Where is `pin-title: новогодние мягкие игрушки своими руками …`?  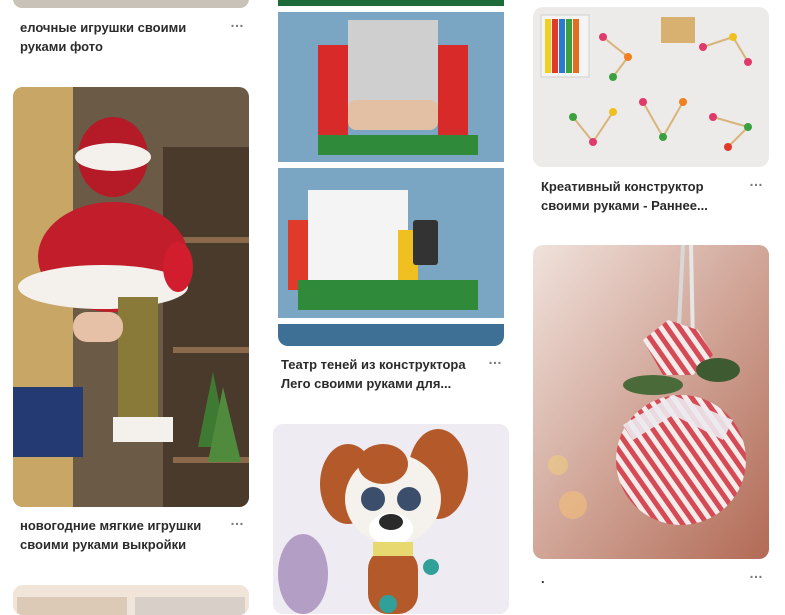 pin-title: новогодние мягкие игрушки своими руками … is located at coordinates (125, 535).